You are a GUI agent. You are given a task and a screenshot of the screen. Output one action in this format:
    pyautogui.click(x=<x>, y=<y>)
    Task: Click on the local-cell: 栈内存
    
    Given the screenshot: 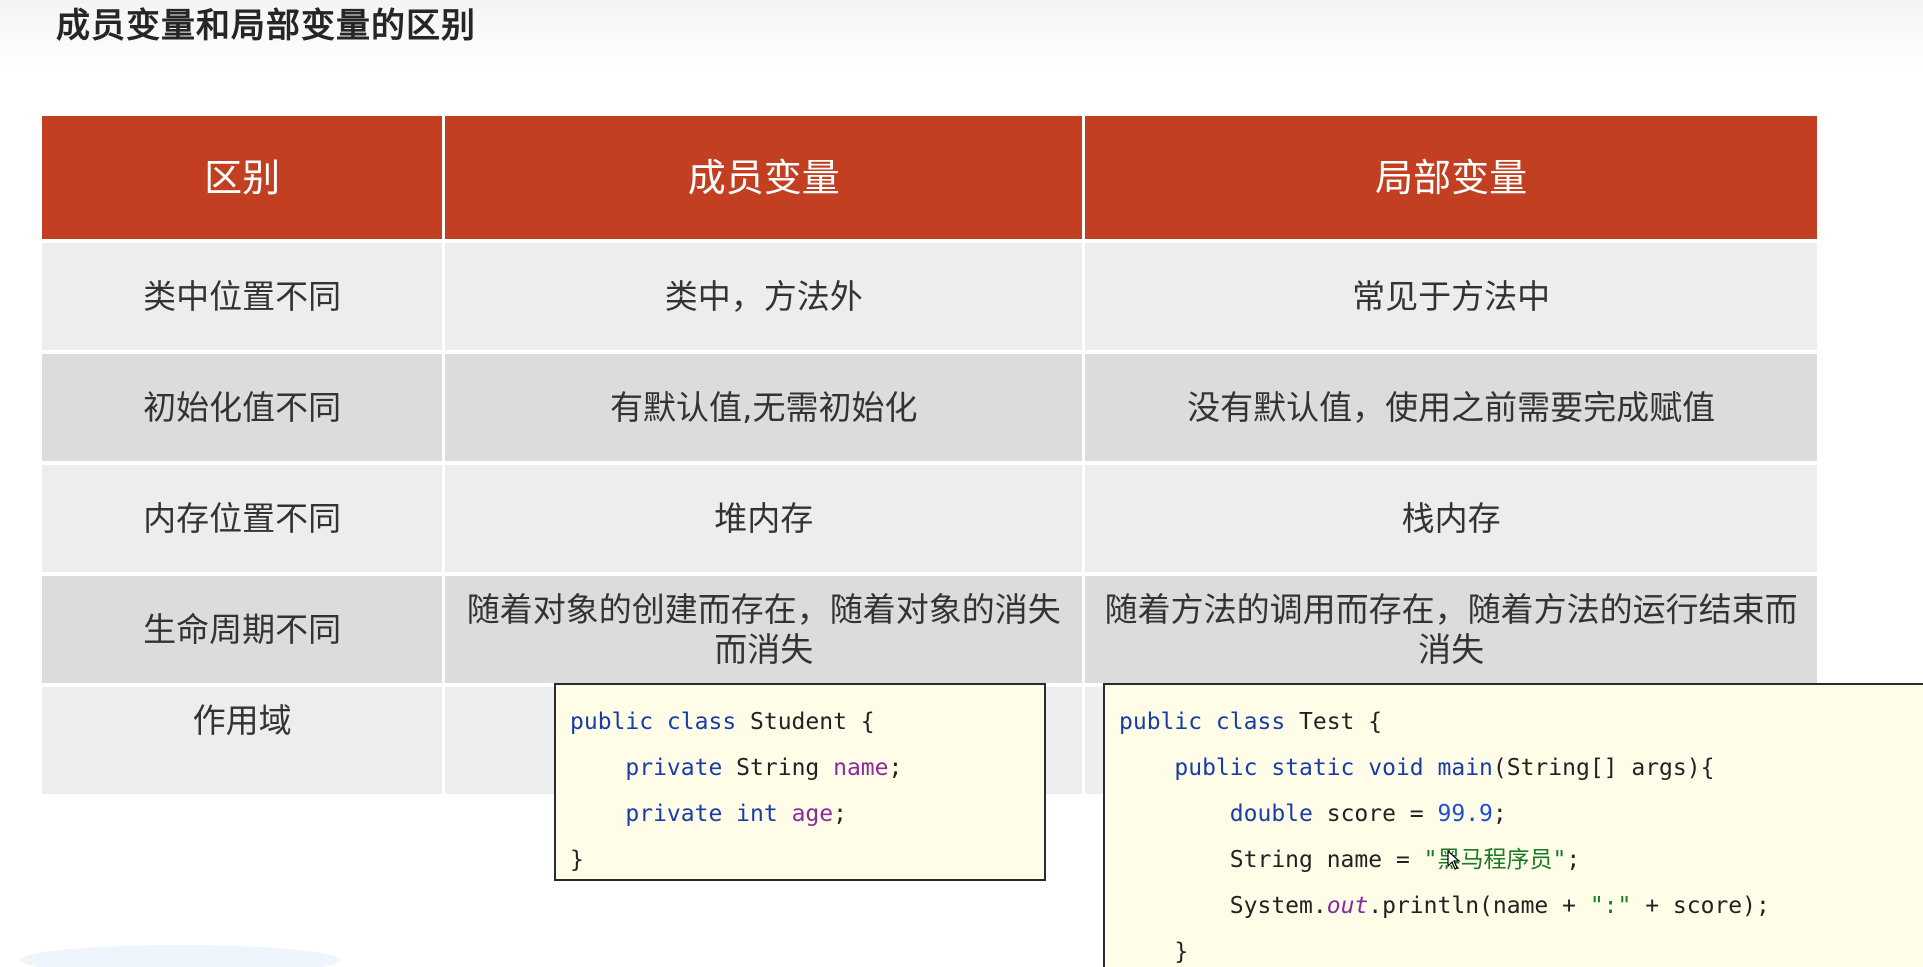 What is the action you would take?
    pyautogui.click(x=1451, y=518)
    